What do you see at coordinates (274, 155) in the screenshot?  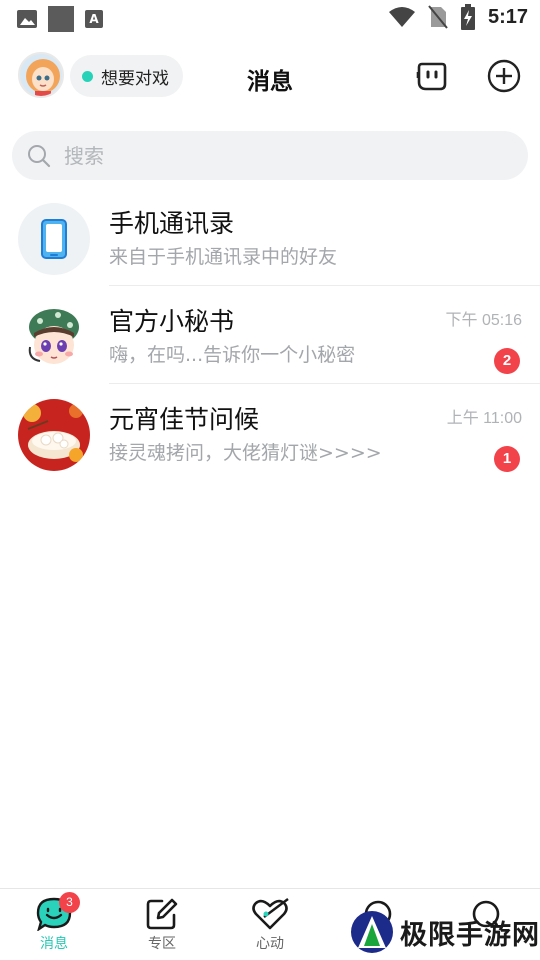 I see `search-input` at bounding box center [274, 155].